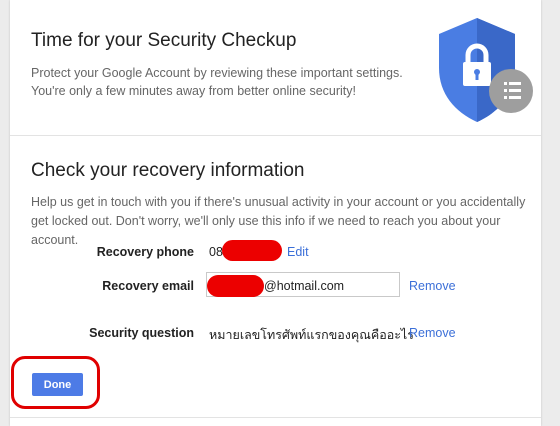 The height and width of the screenshot is (426, 560). Describe the element at coordinates (311, 335) in the screenshot. I see `security-question-value: หมายเลขโทรศัพท์แรกของคุณคืออะไร` at that location.